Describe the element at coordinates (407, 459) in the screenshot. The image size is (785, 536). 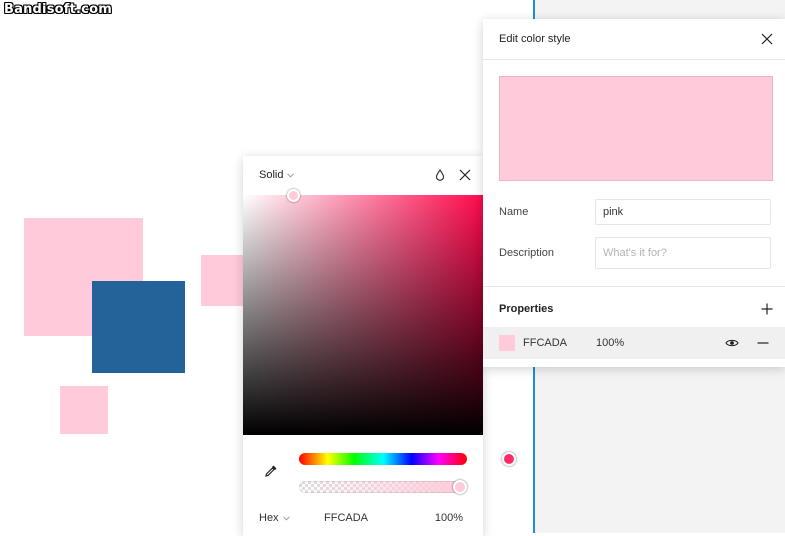
I see `hue-slider` at that location.